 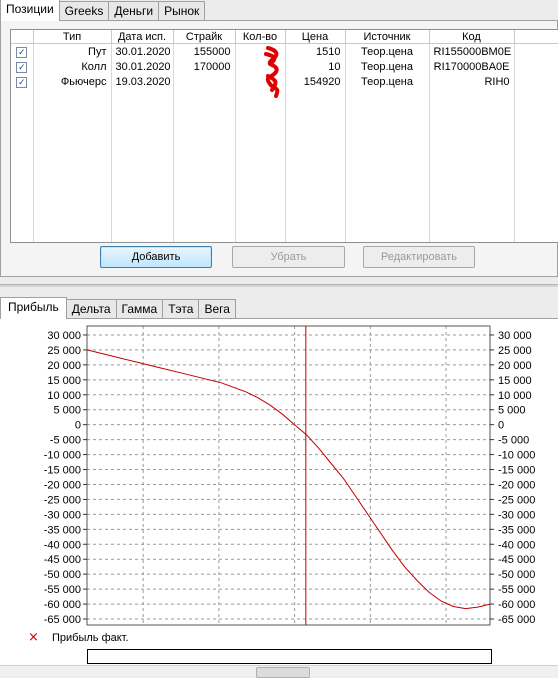 What do you see at coordinates (516, 485) in the screenshot?
I see `y-tick-label-right: -20 000` at bounding box center [516, 485].